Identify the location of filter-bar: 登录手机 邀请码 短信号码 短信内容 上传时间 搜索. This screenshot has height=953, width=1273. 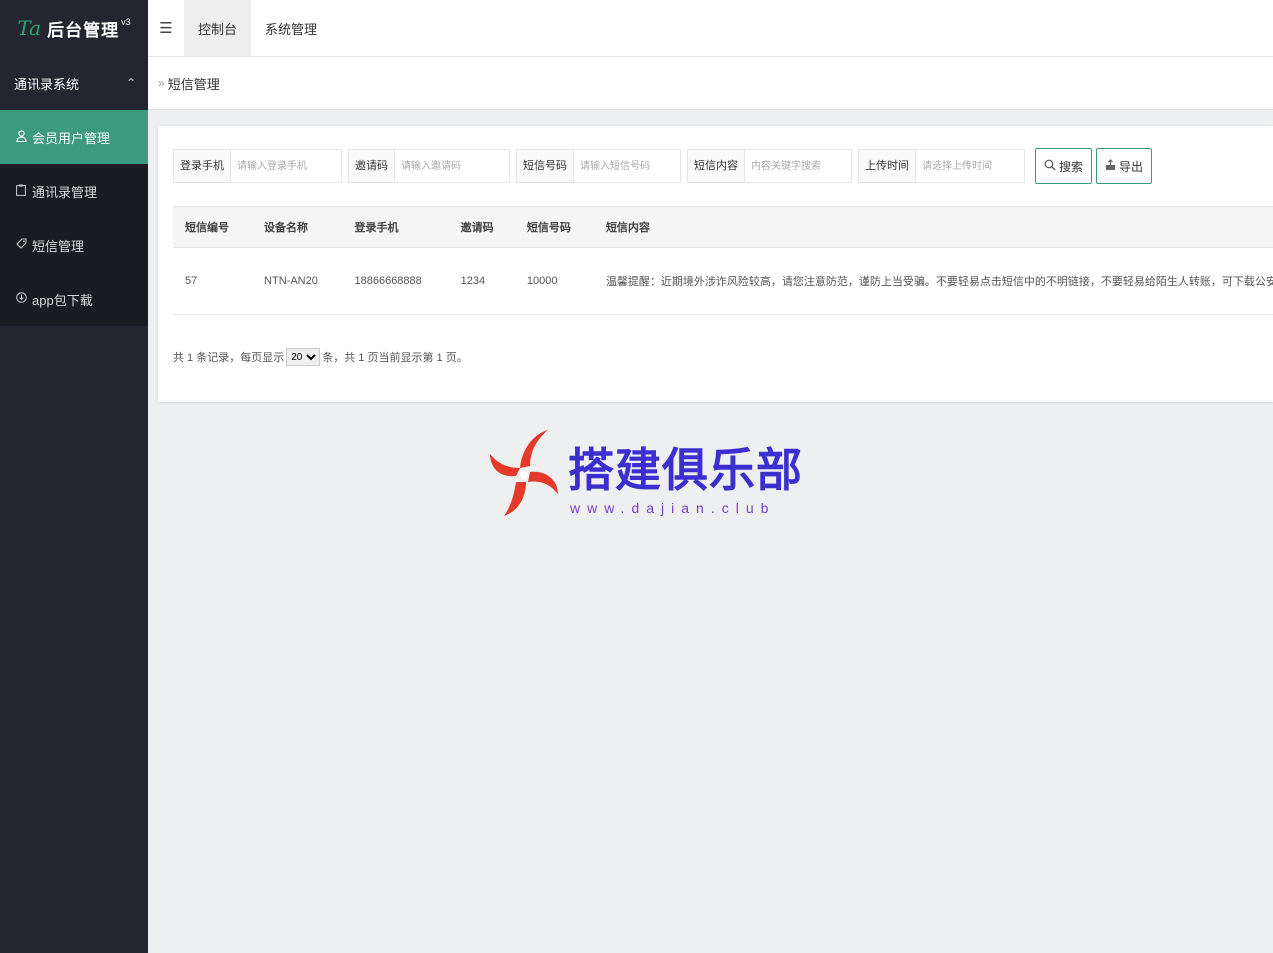
(663, 166).